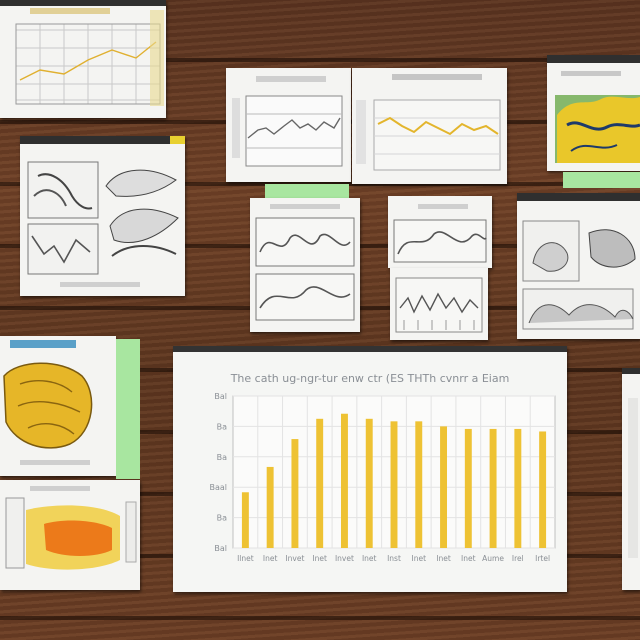 Image resolution: width=640 pixels, height=640 pixels. I want to click on edge-sheet, so click(631, 479).